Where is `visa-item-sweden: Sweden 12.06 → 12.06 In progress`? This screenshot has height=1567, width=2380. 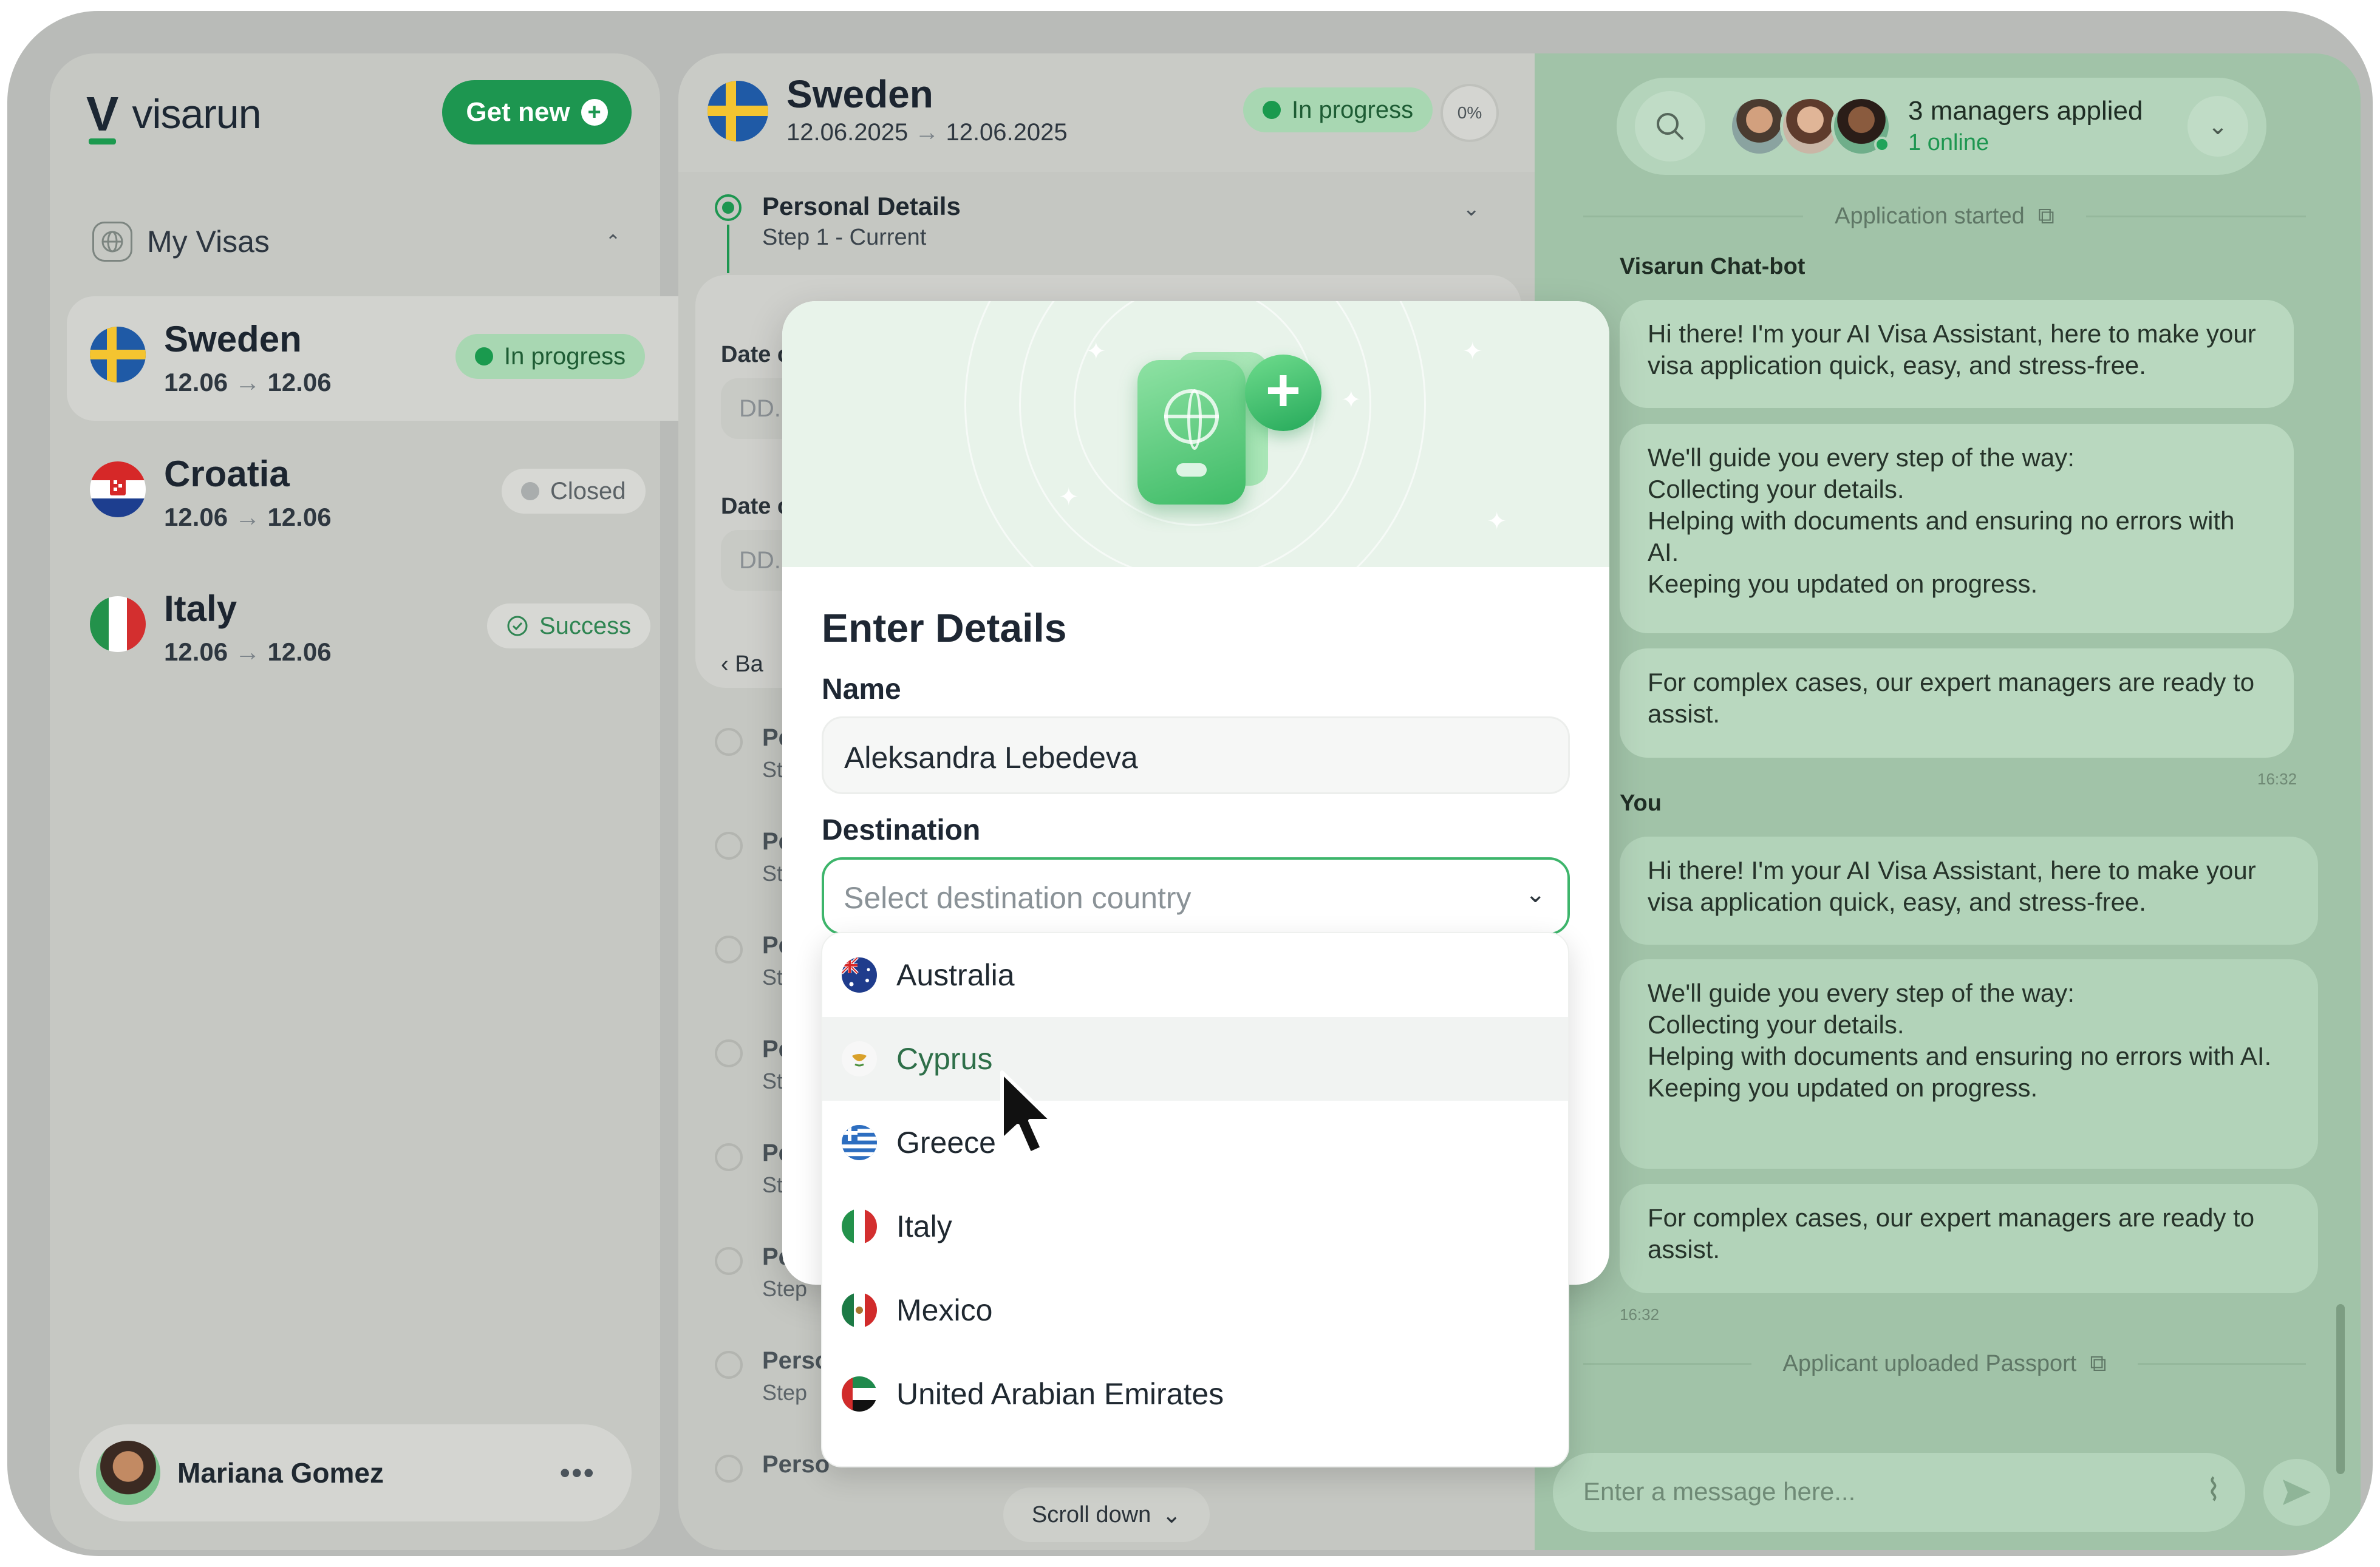 visa-item-sweden: Sweden 12.06 → 12.06 In progress is located at coordinates (373, 358).